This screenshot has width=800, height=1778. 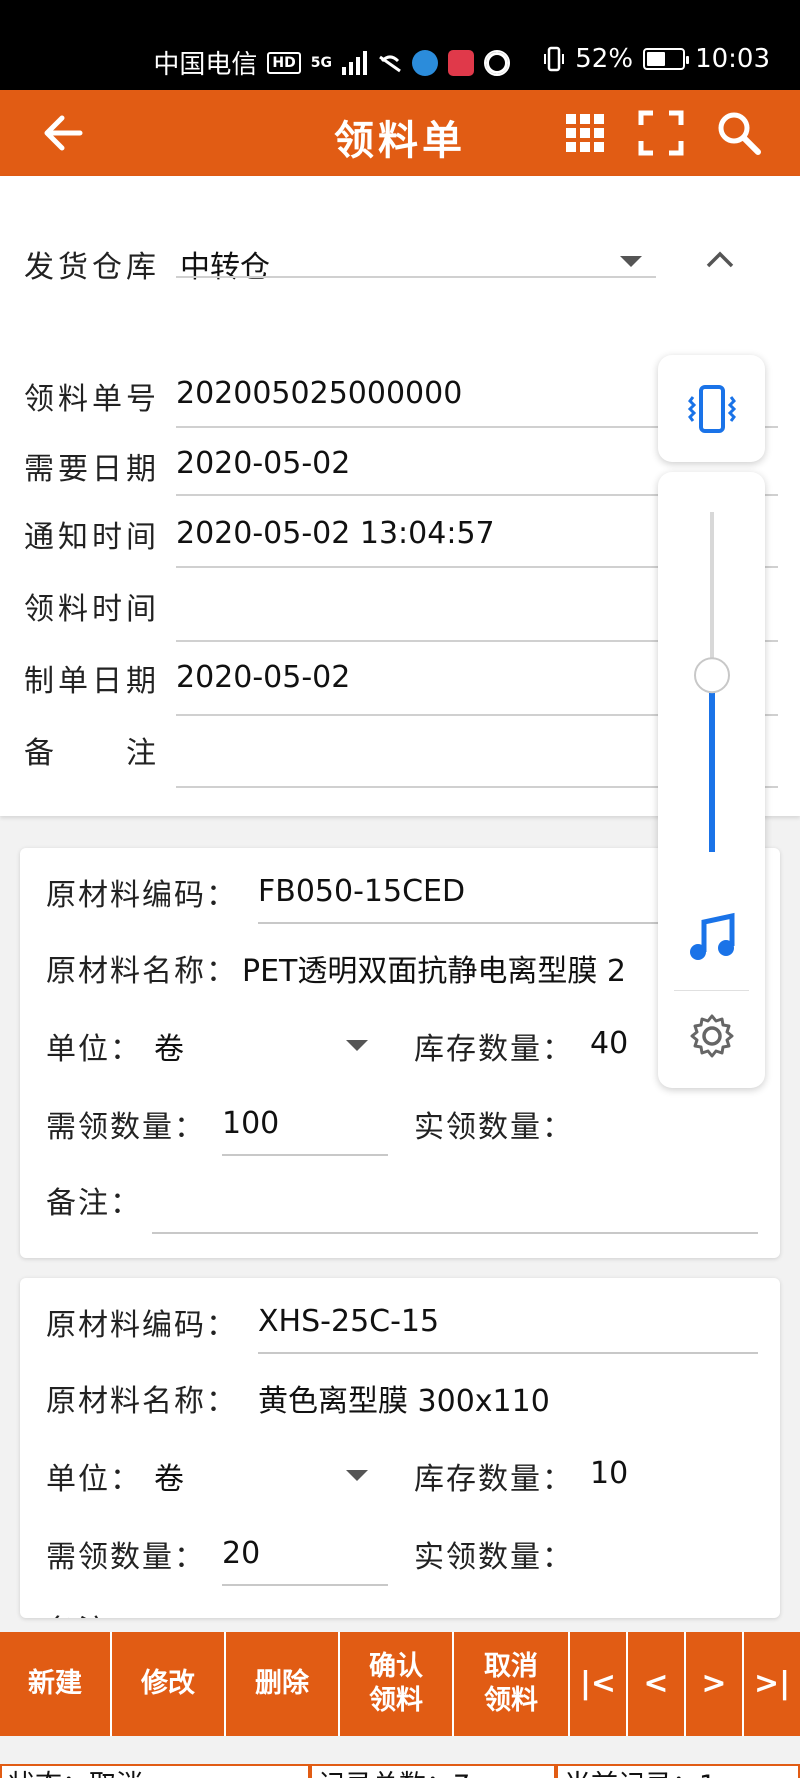 What do you see at coordinates (732, 59) in the screenshot?
I see `clock: 10:03` at bounding box center [732, 59].